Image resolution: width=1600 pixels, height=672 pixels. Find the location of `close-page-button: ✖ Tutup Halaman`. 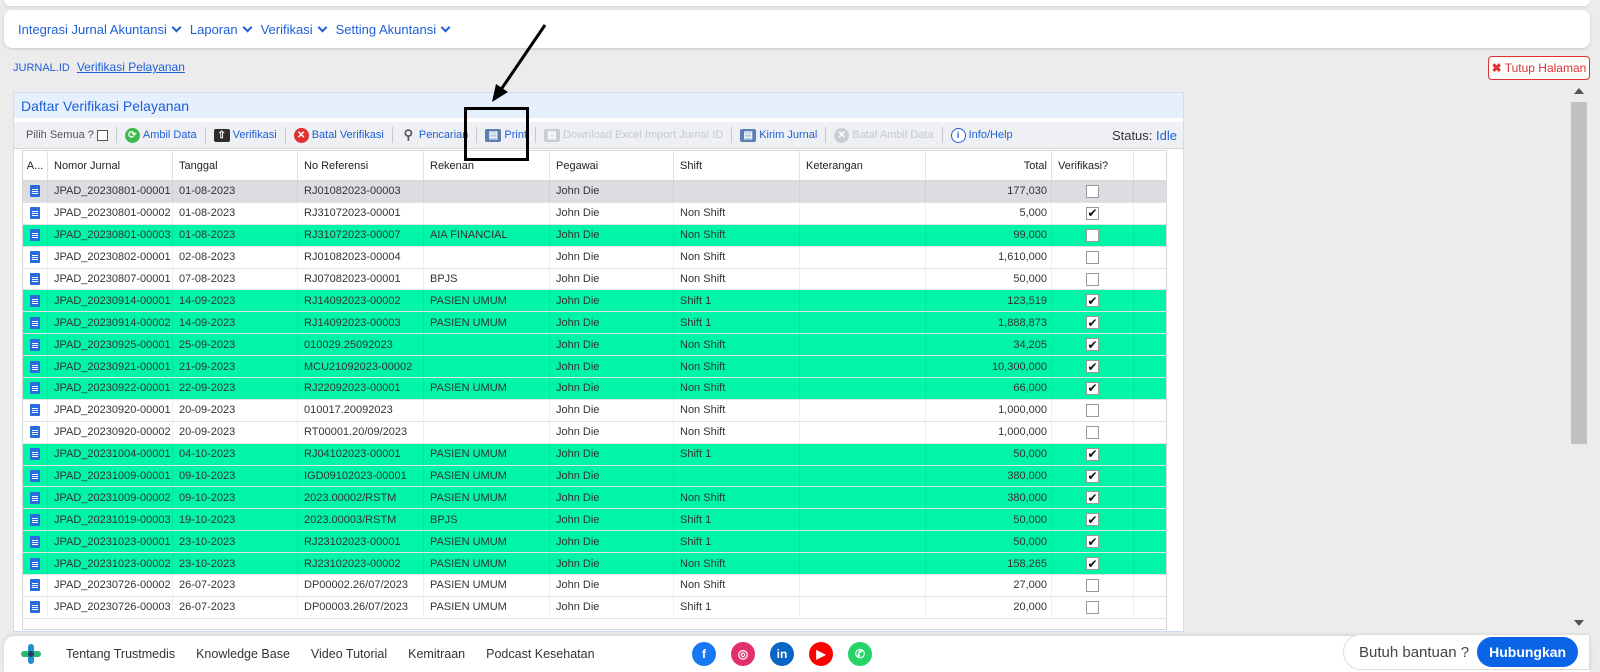

close-page-button: ✖ Tutup Halaman is located at coordinates (1539, 68).